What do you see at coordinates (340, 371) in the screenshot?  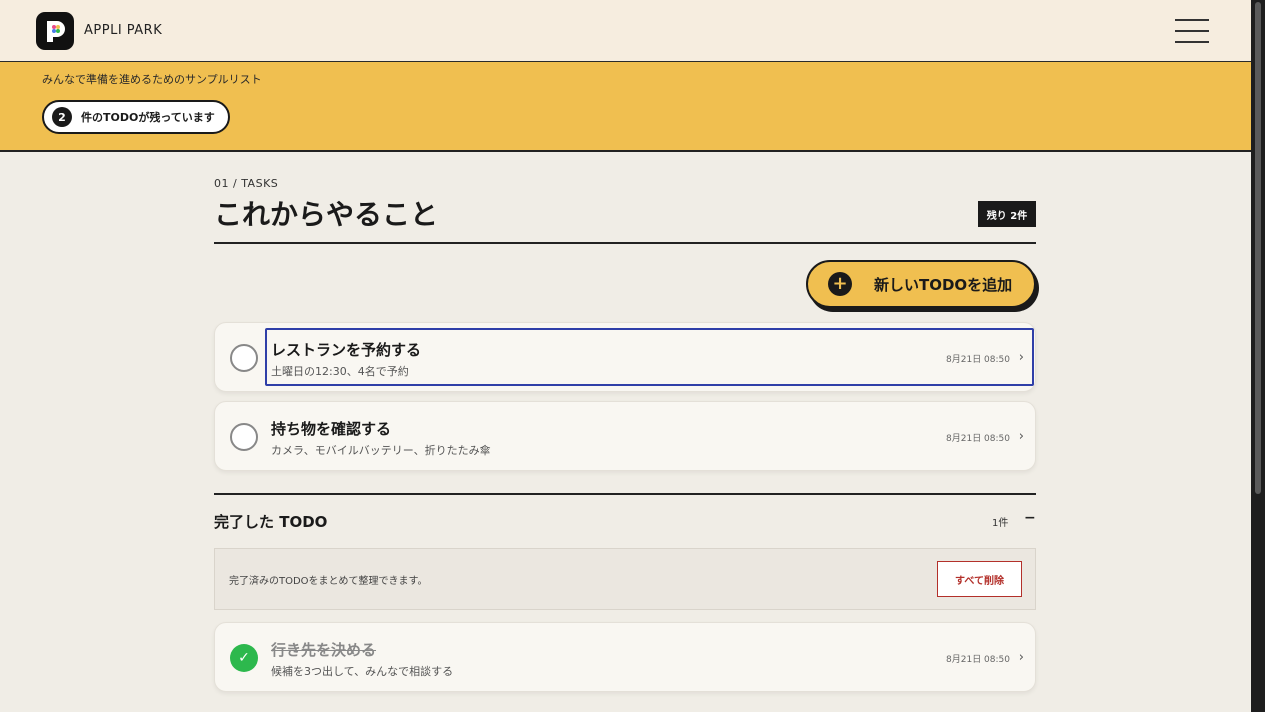 I see `todo-description: 土曜日の12:30、4名で予約` at bounding box center [340, 371].